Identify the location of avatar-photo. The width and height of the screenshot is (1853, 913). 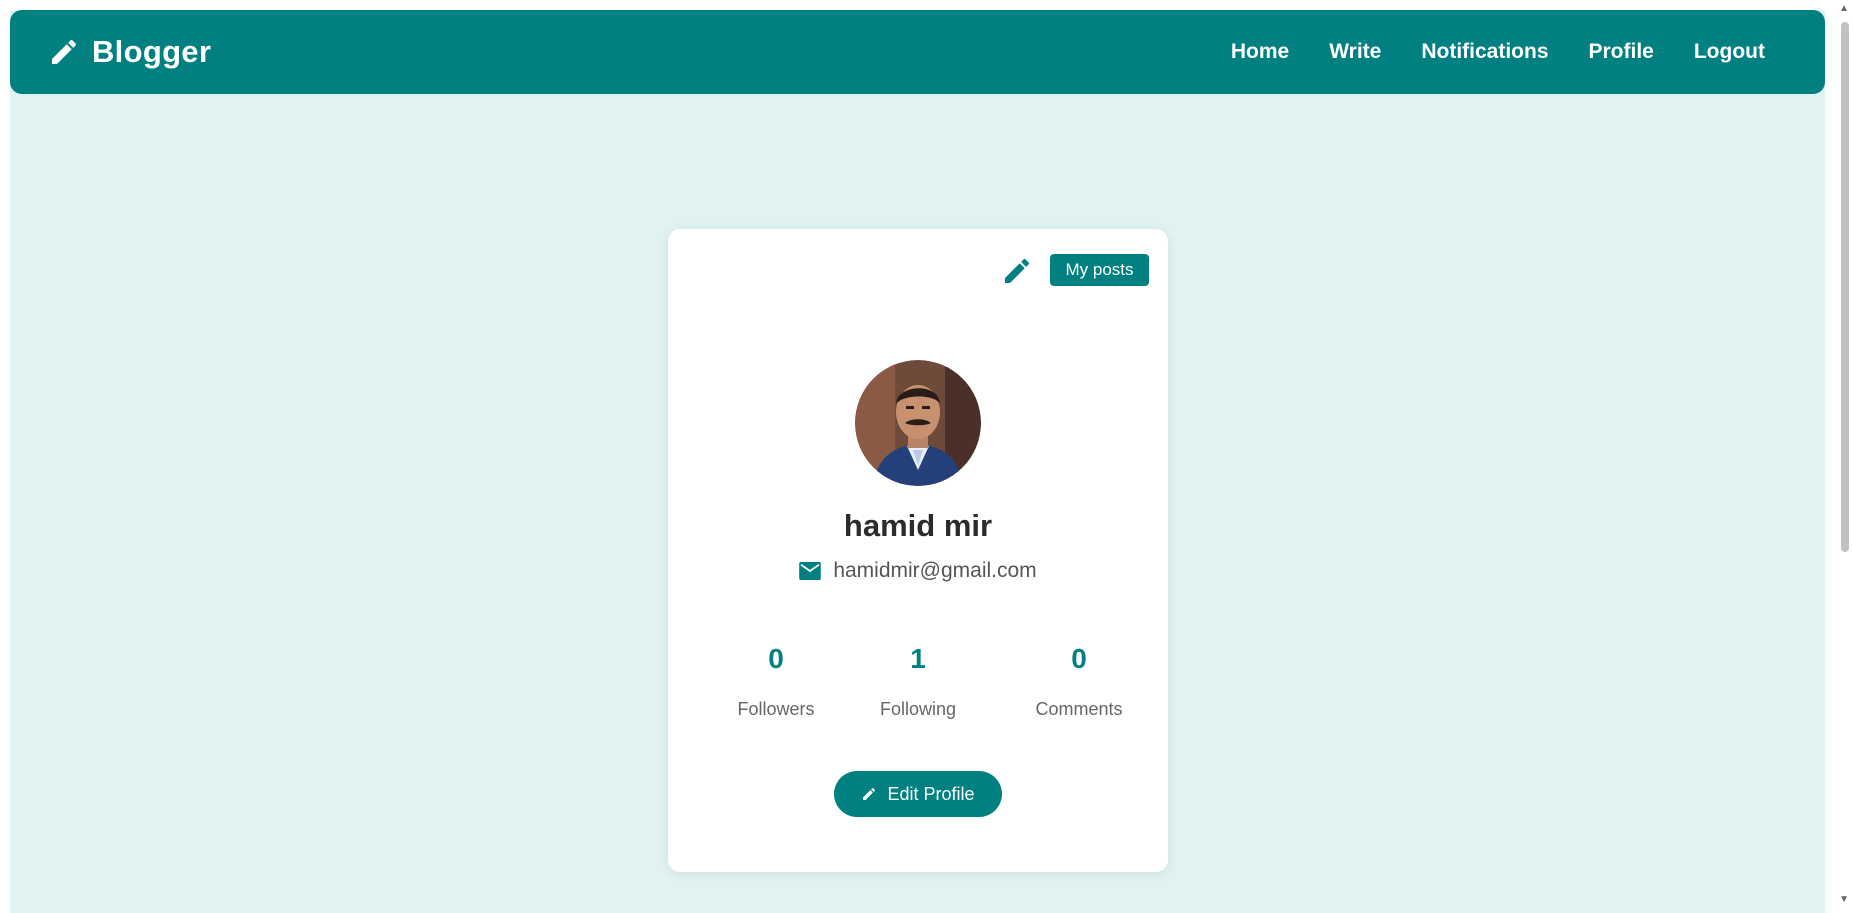
(918, 423).